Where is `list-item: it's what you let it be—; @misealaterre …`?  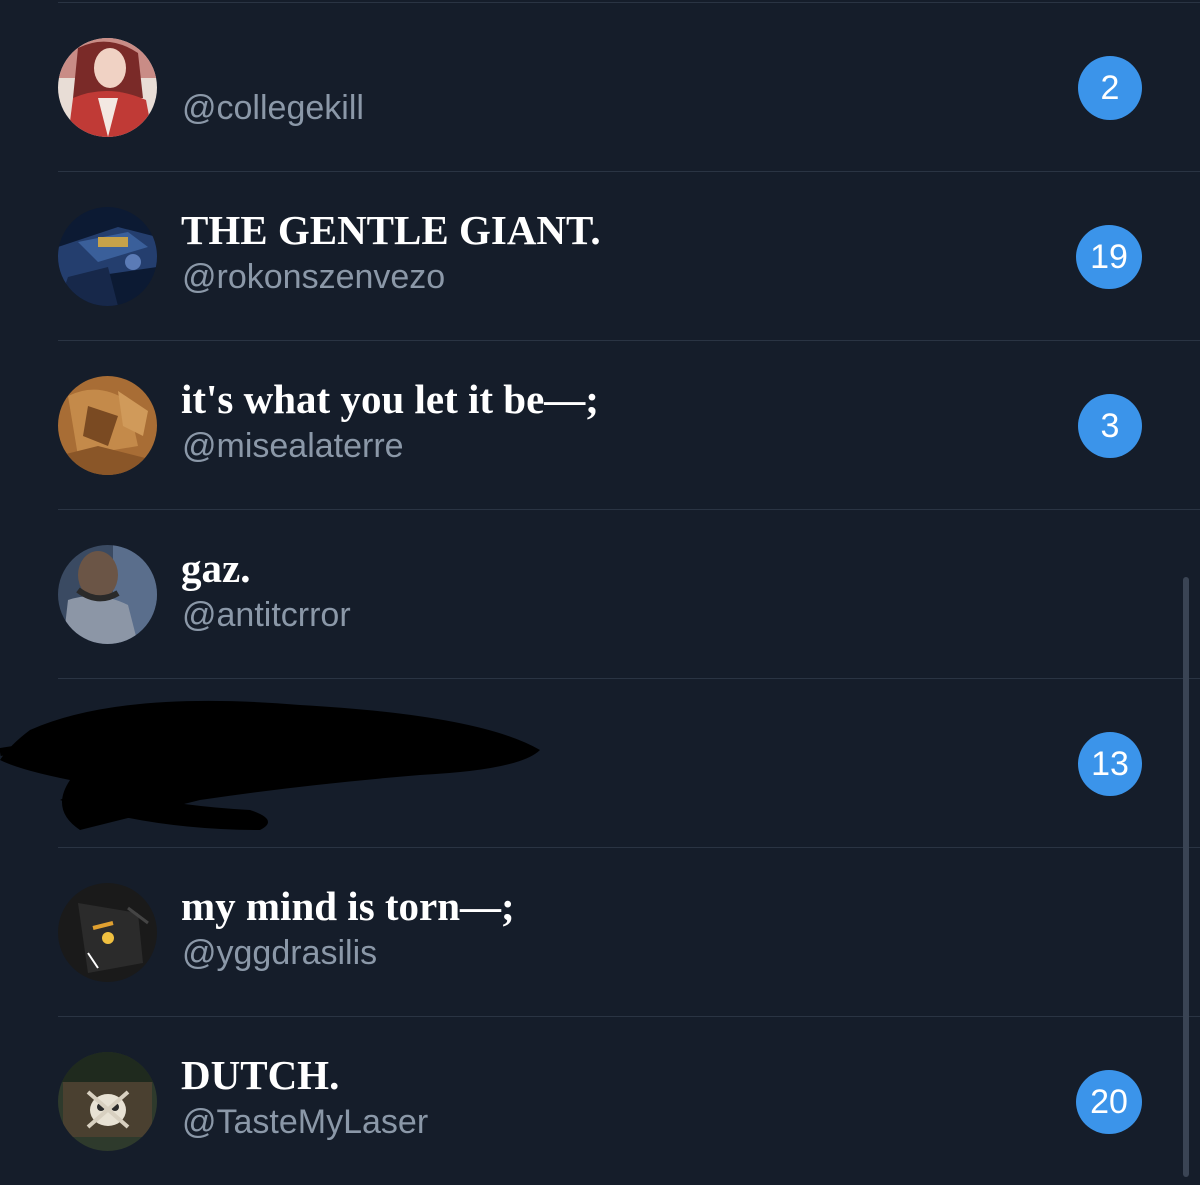 list-item: it's what you let it be—; @misealaterre … is located at coordinates (600, 425).